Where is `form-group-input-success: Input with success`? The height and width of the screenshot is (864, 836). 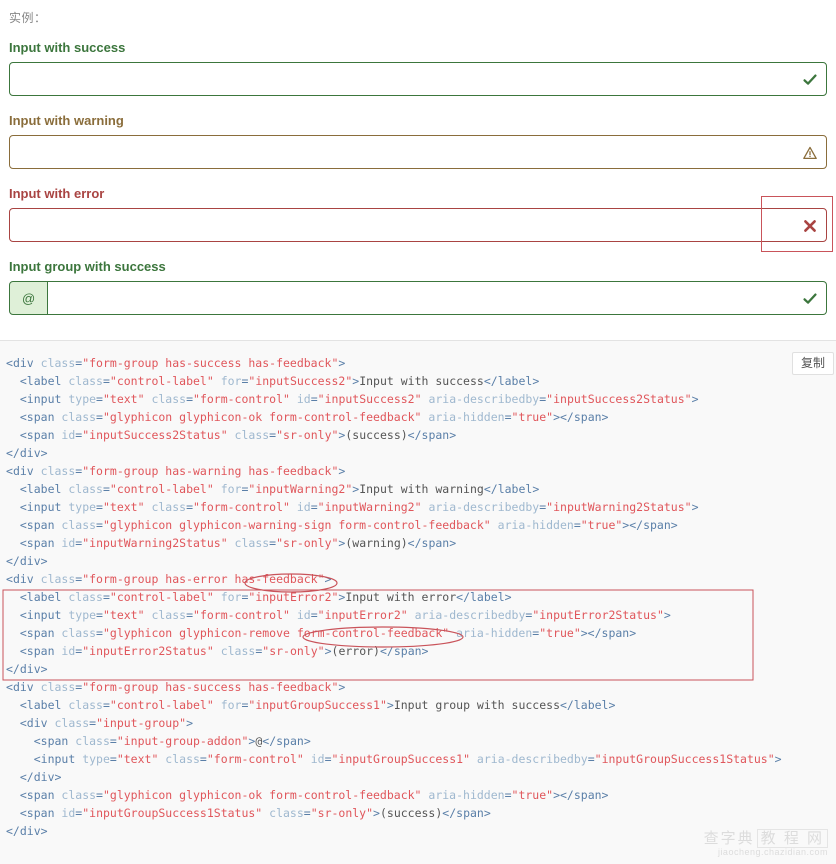 form-group-input-success: Input with success is located at coordinates (418, 68).